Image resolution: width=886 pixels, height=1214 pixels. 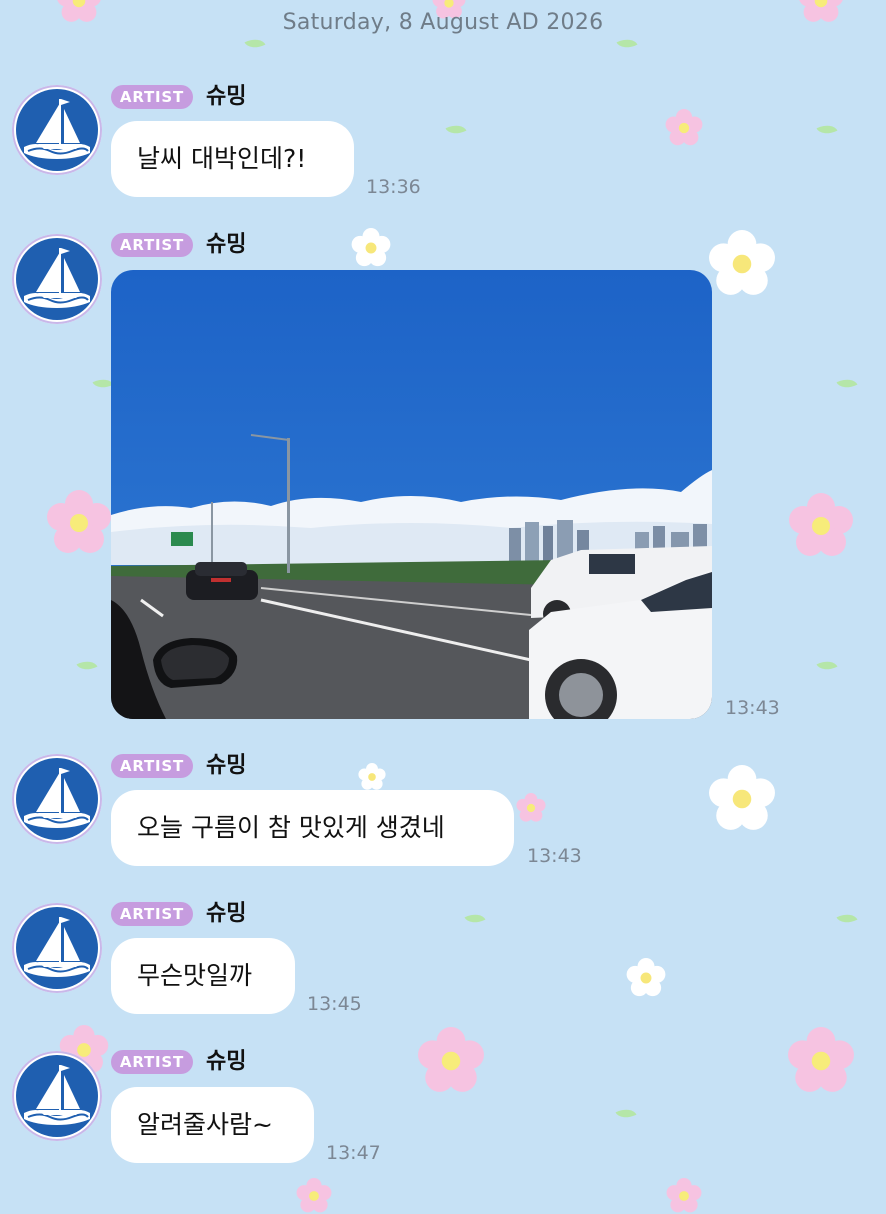 I want to click on message-bubble: 무슨맛일까, so click(x=203, y=976).